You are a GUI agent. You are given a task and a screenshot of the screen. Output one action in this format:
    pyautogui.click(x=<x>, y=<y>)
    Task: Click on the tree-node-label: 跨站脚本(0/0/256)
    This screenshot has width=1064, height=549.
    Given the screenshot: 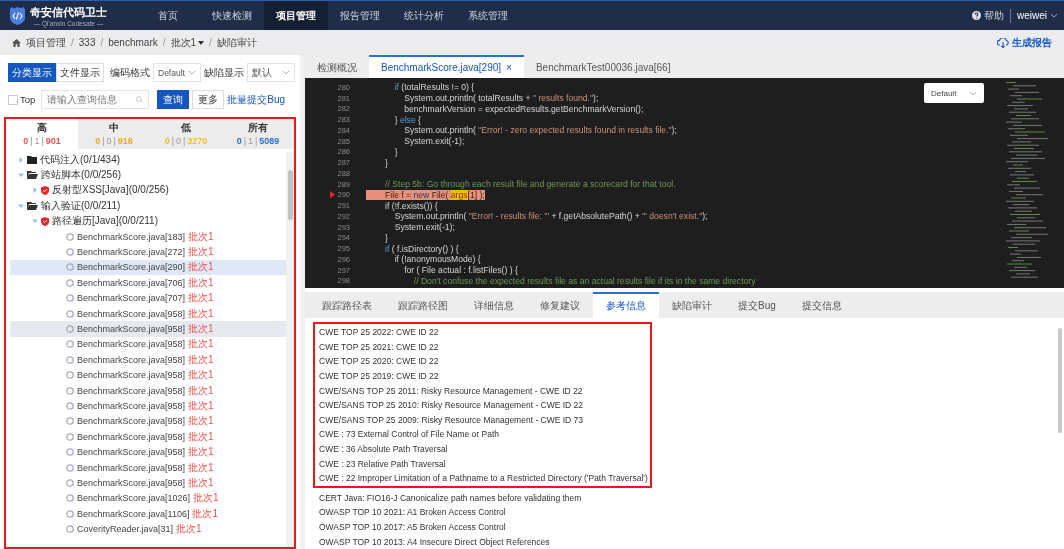 What is the action you would take?
    pyautogui.click(x=81, y=175)
    